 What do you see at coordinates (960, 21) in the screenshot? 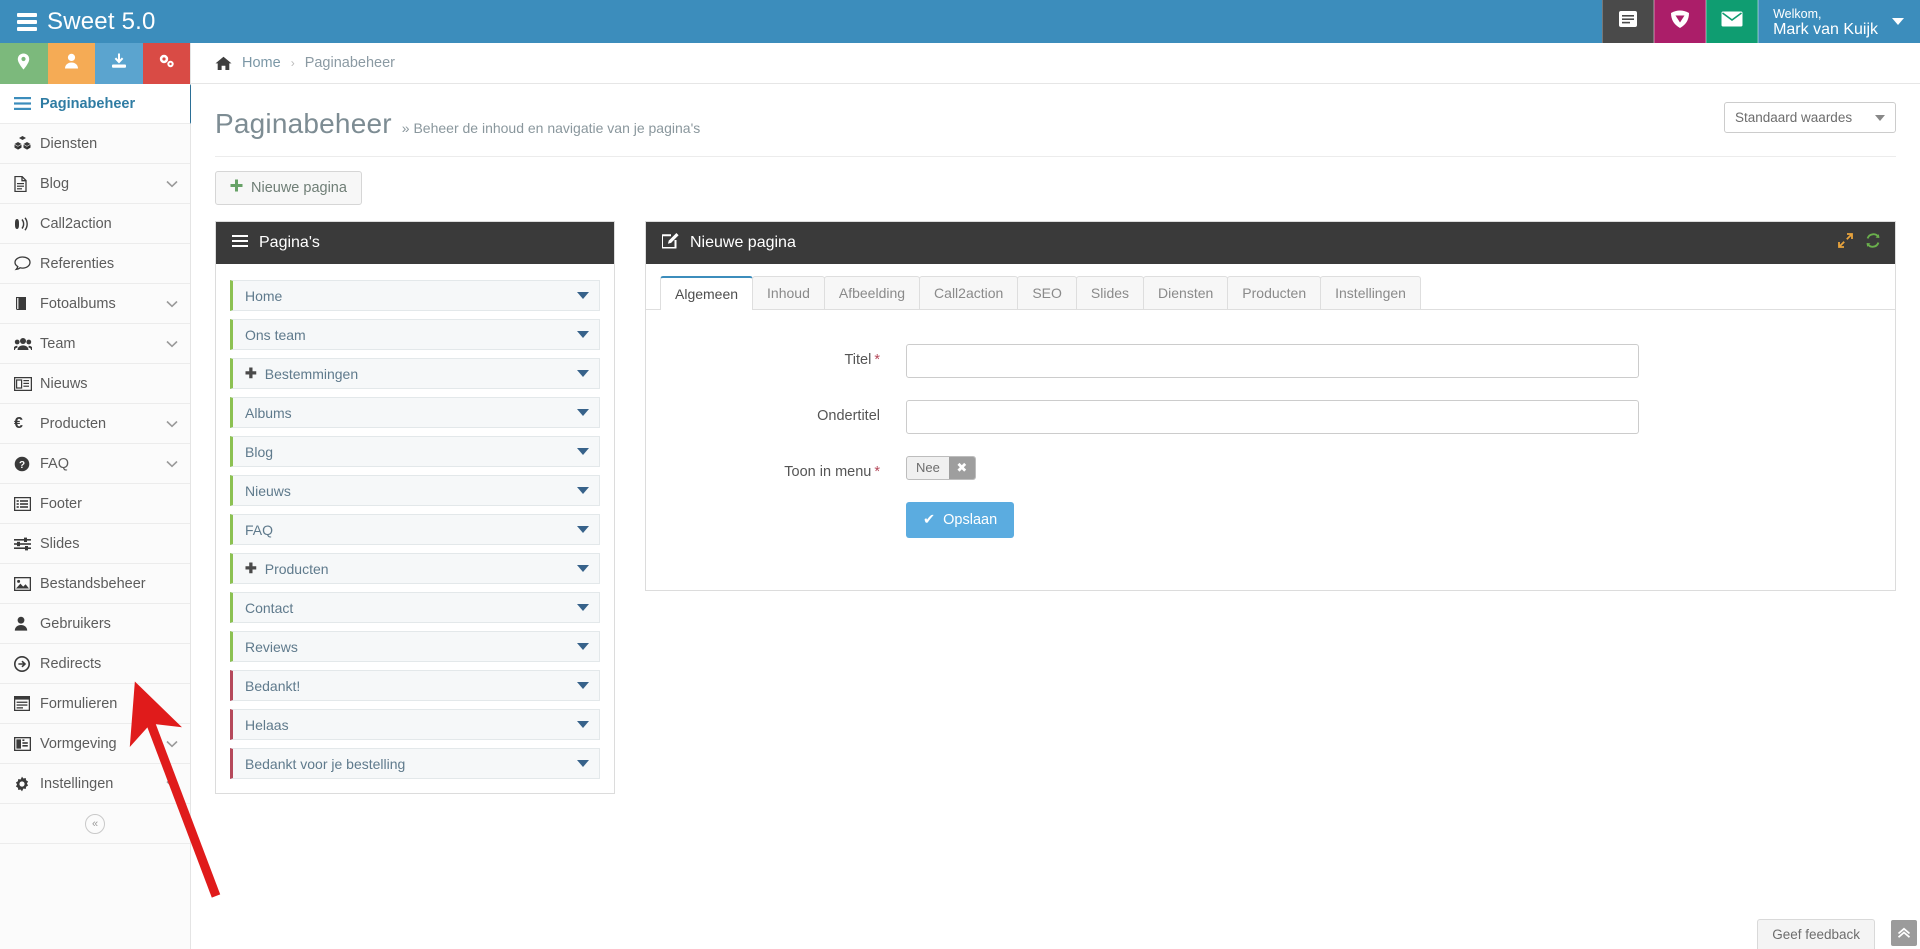
I see `top-header-bar: Sweet 5.0 Welkom, Mark van Kuijk` at bounding box center [960, 21].